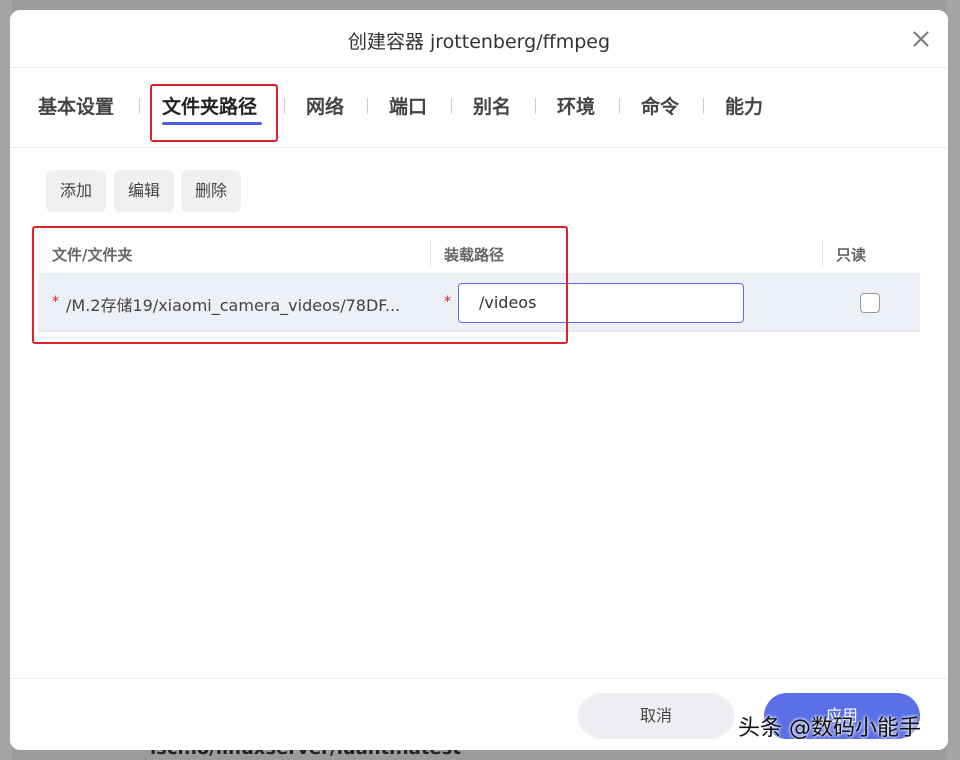 This screenshot has height=760, width=960. I want to click on add-button: 添加, so click(76, 191).